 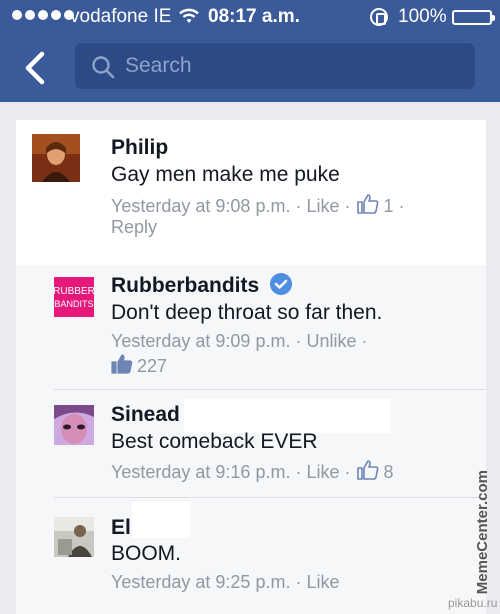 What do you see at coordinates (134, 227) in the screenshot?
I see `reply-button: Reply` at bounding box center [134, 227].